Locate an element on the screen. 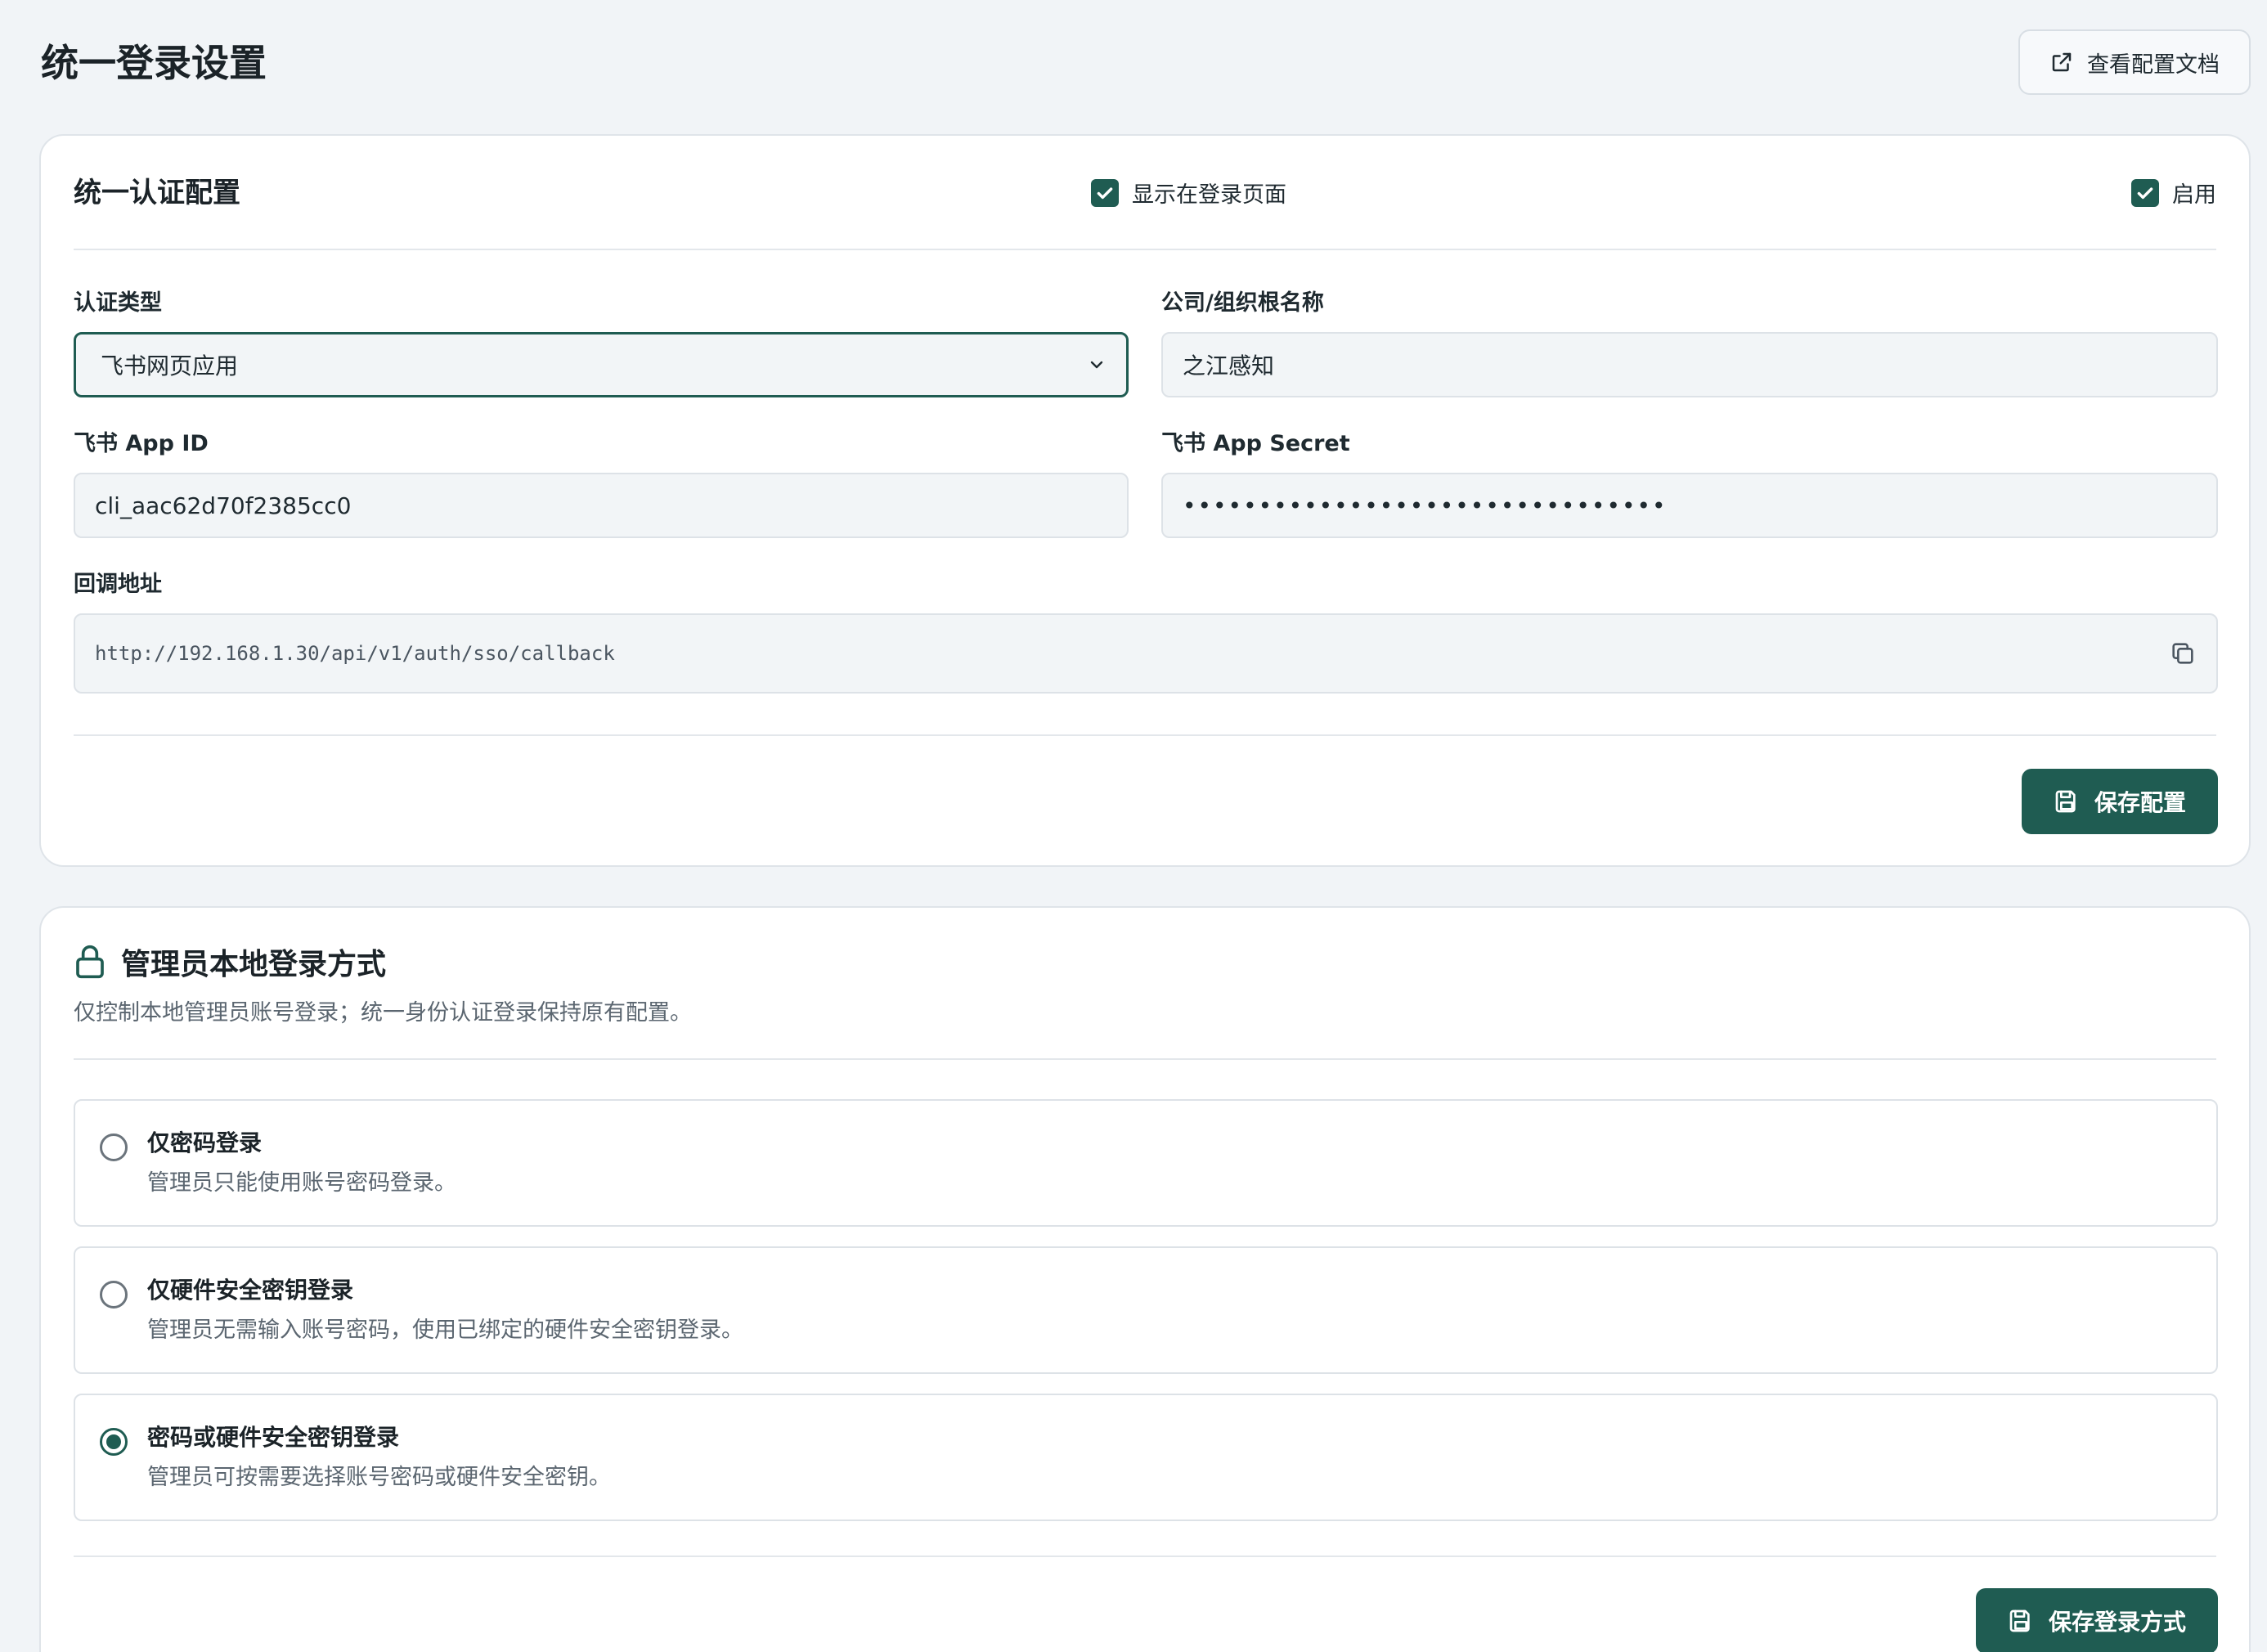 This screenshot has height=1652, width=2267. show-on-login-check is located at coordinates (1105, 192).